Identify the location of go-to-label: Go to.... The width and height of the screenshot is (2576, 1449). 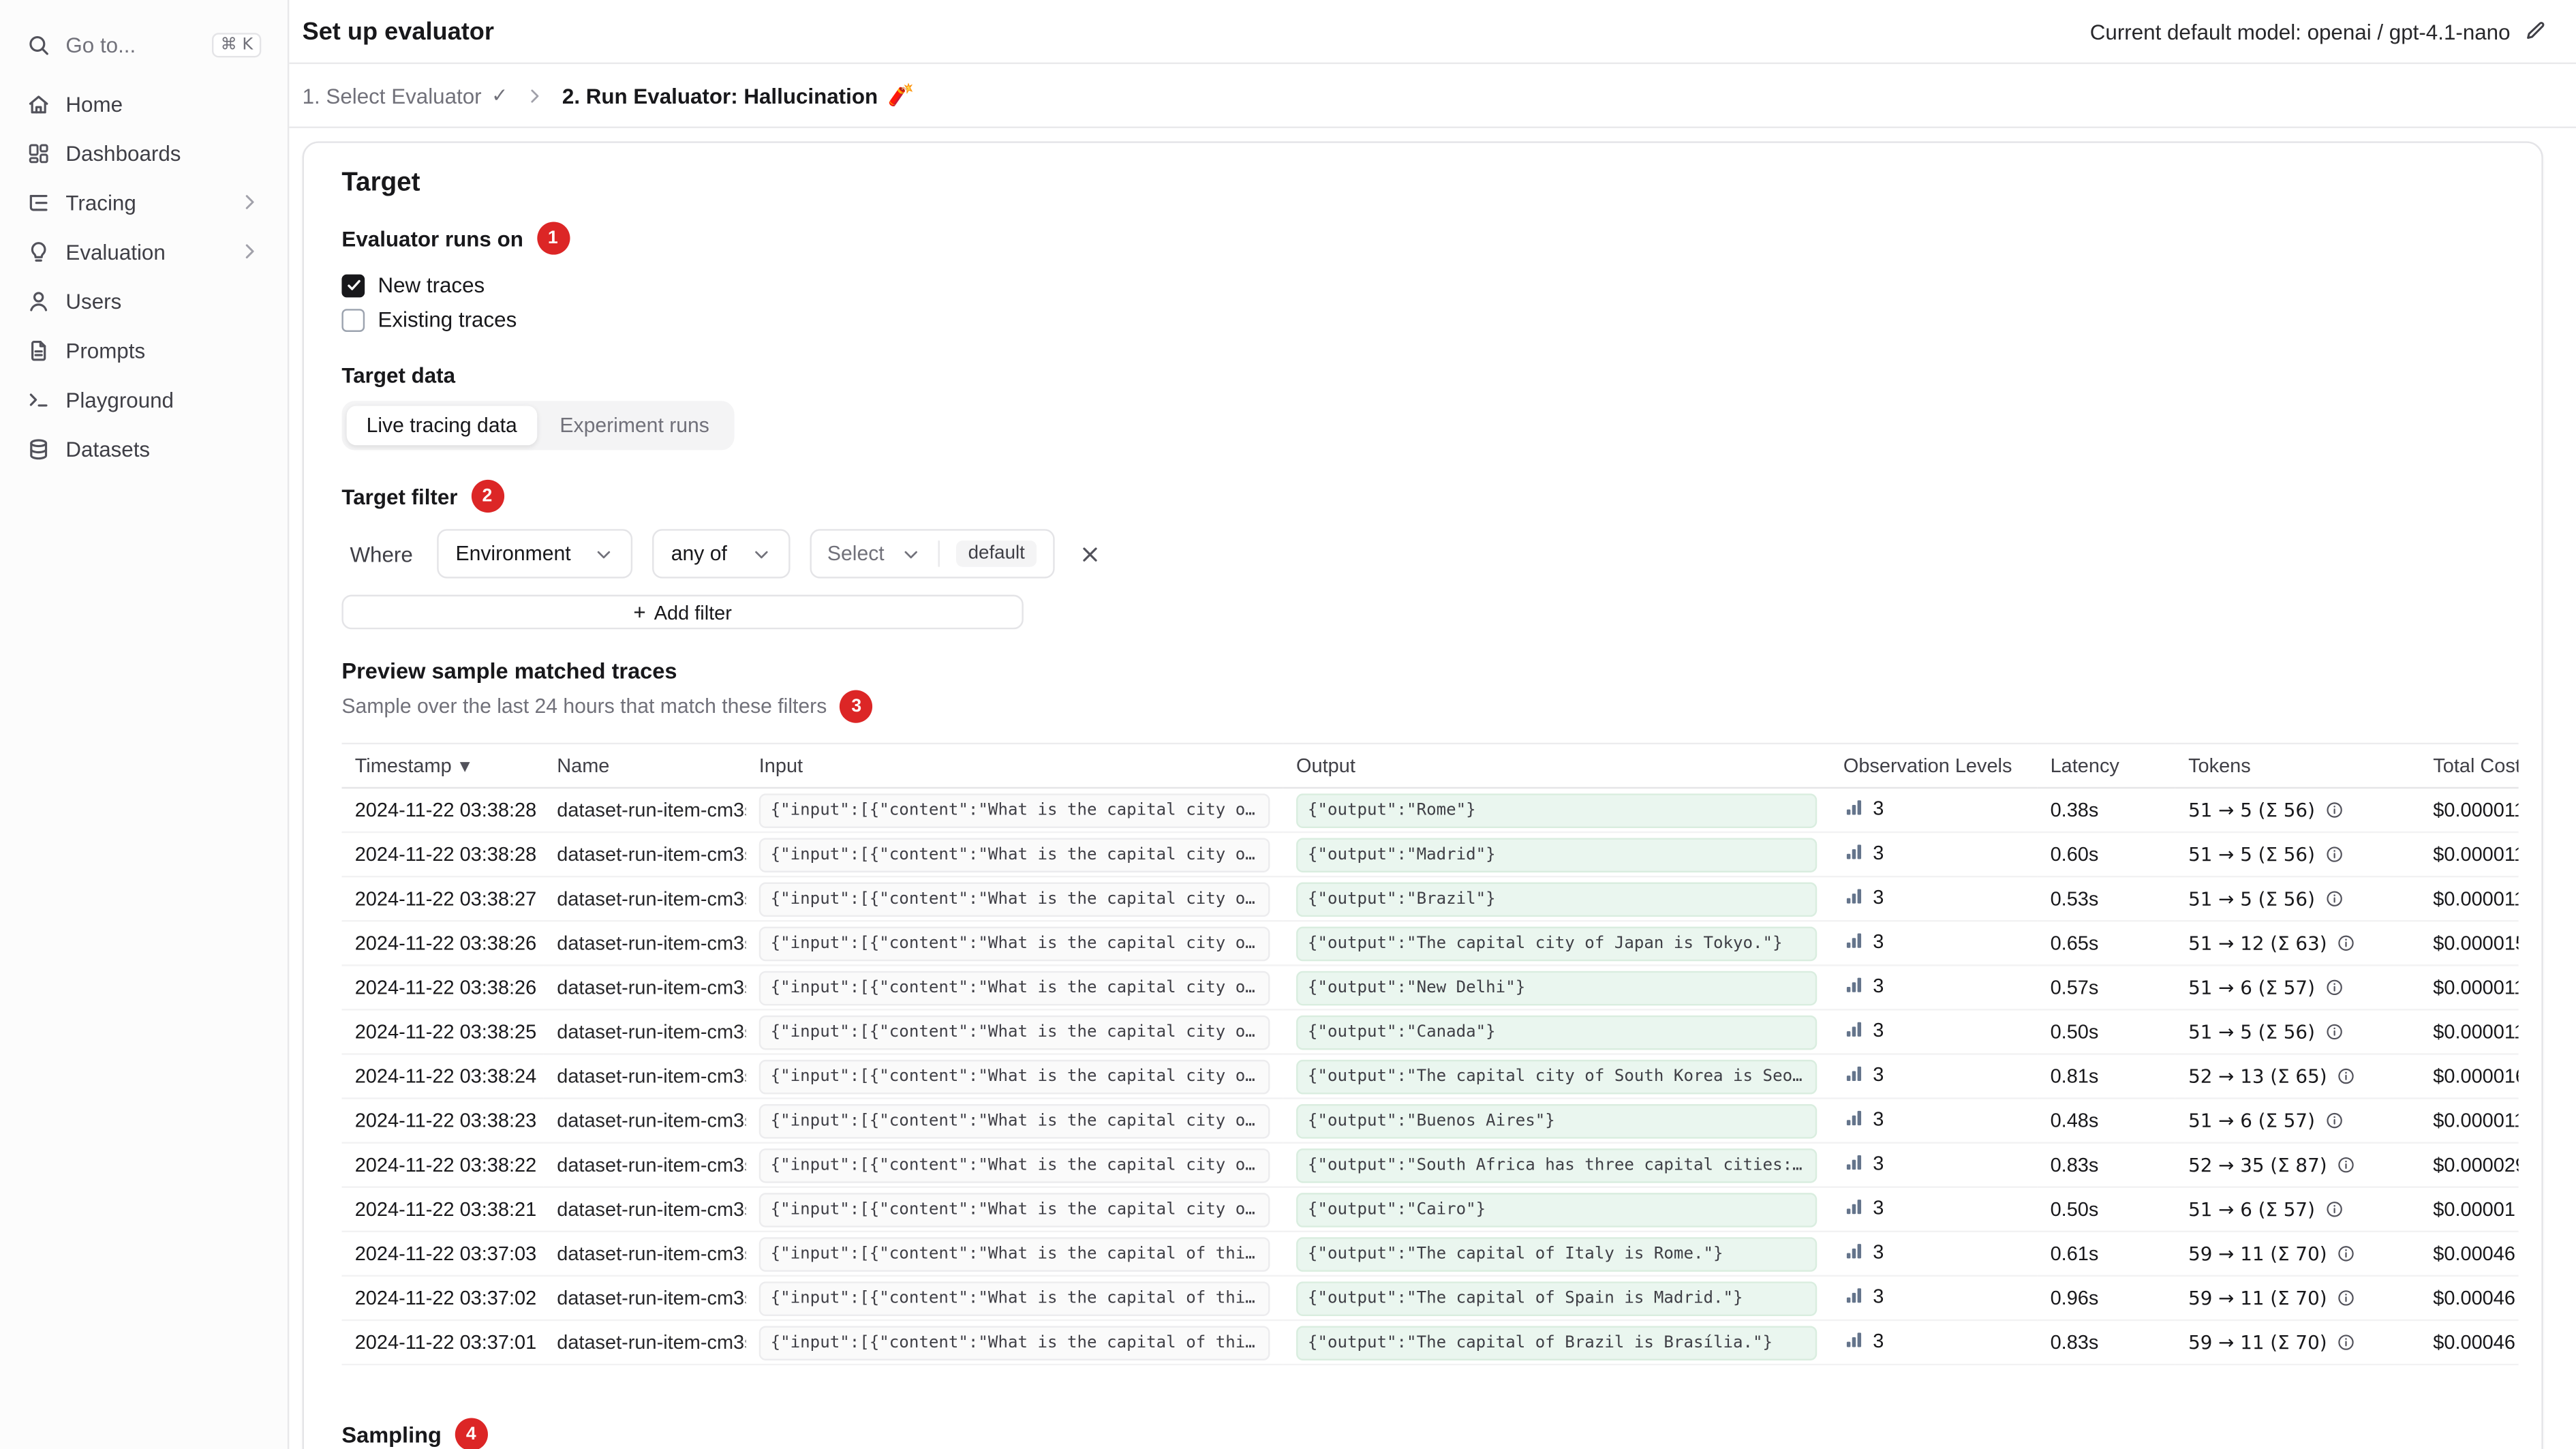
(100, 44).